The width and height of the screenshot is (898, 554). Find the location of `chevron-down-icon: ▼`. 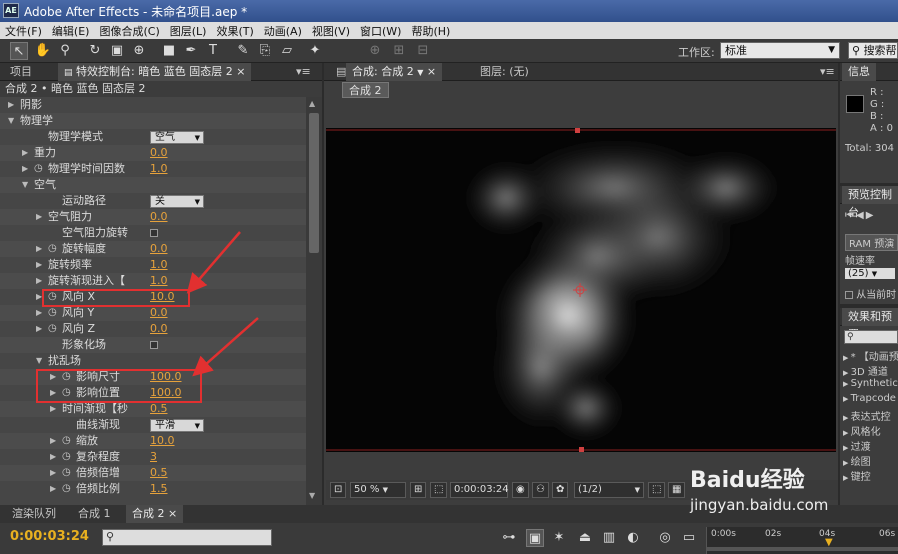

chevron-down-icon: ▼ is located at coordinates (420, 72).